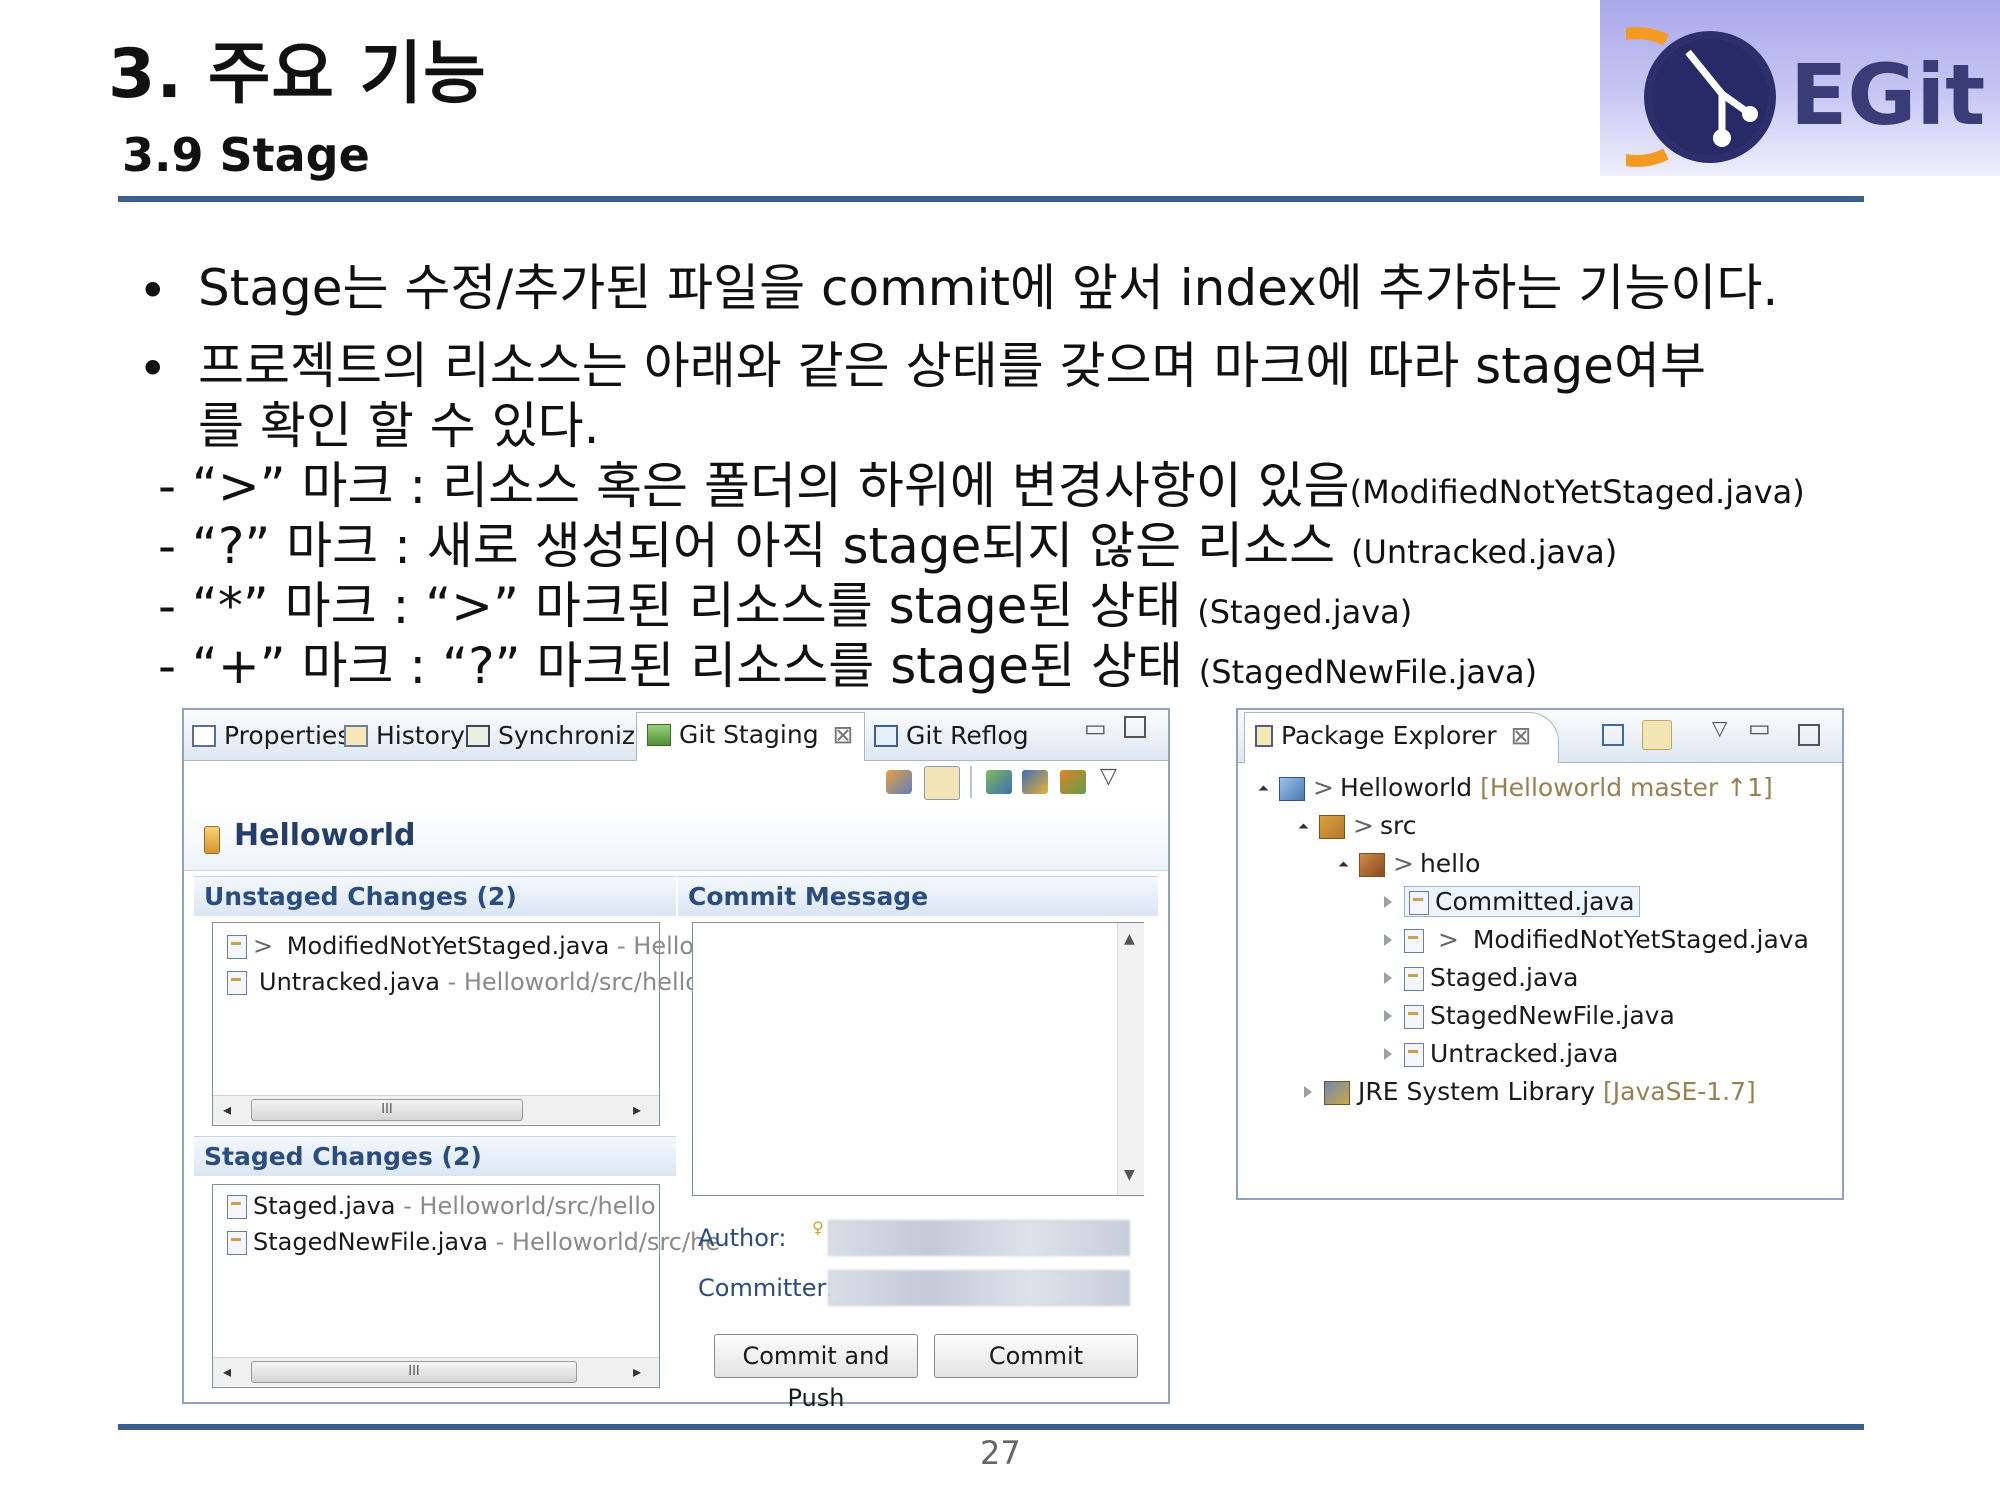  What do you see at coordinates (1129, 939) in the screenshot?
I see `scroll-up-icon: ▲` at bounding box center [1129, 939].